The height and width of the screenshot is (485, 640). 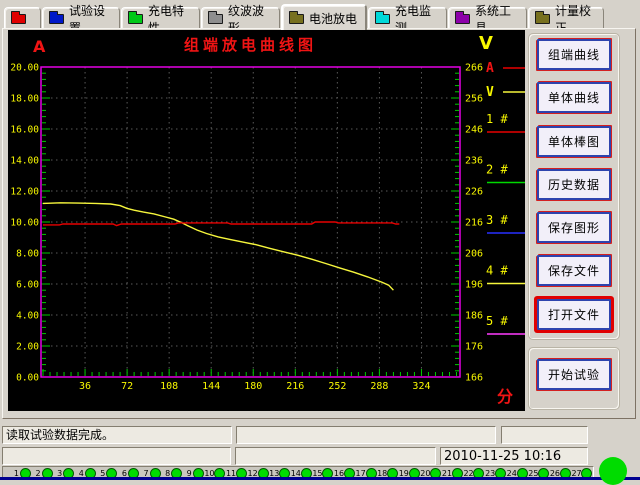 What do you see at coordinates (574, 141) in the screenshot?
I see `cell-bar-chart-button: 单体棒图` at bounding box center [574, 141].